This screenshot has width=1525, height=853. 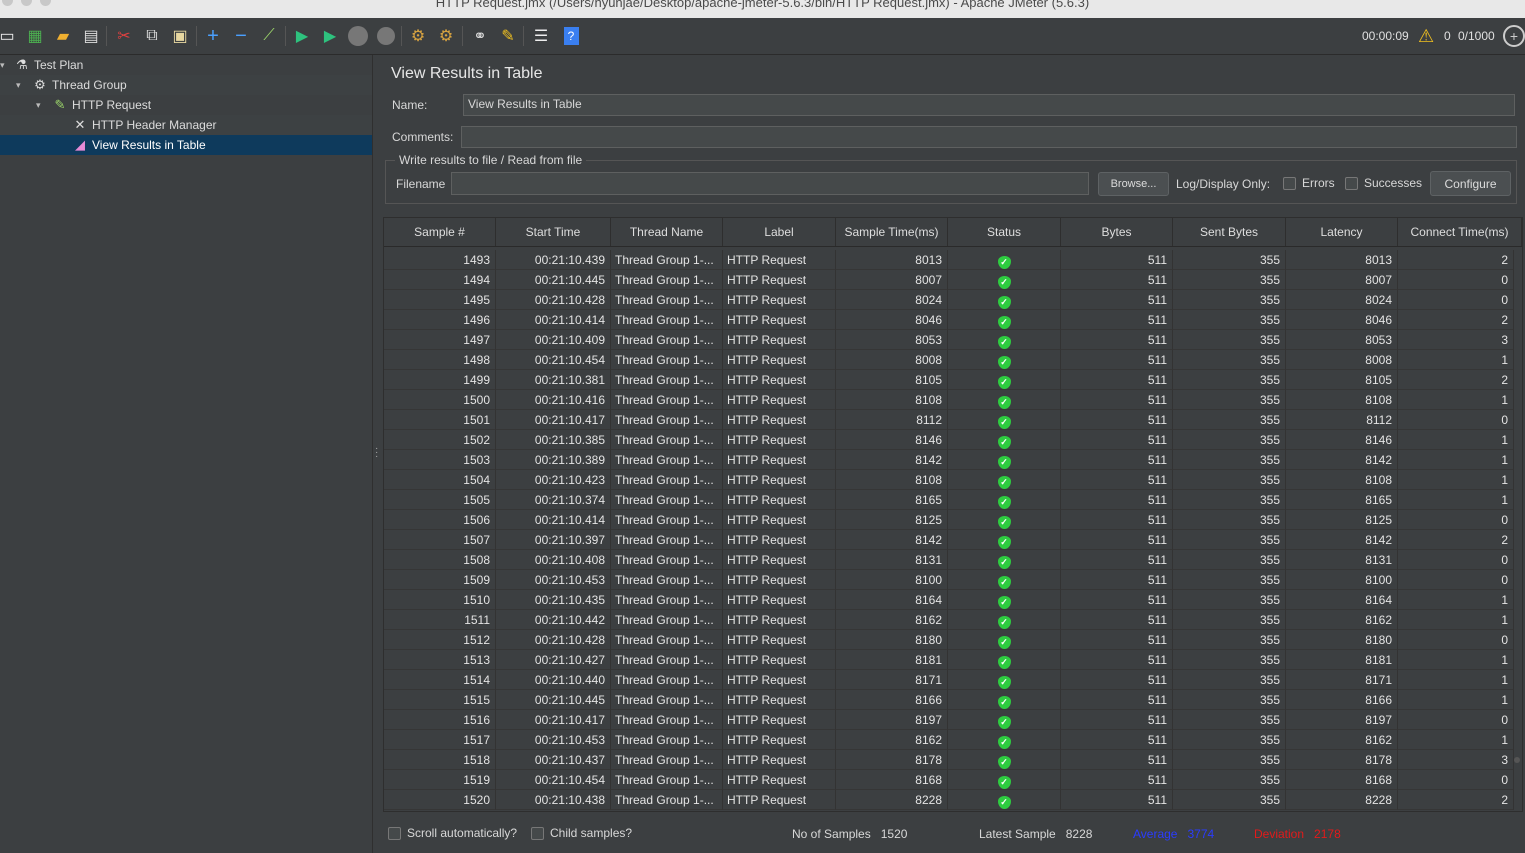 I want to click on reset-search-icon: ✎, so click(x=508, y=36).